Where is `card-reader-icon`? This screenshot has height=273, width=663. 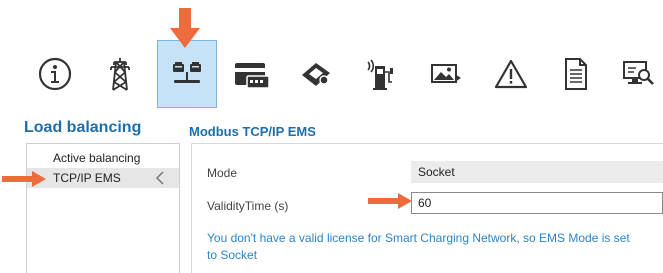
card-reader-icon is located at coordinates (316, 74).